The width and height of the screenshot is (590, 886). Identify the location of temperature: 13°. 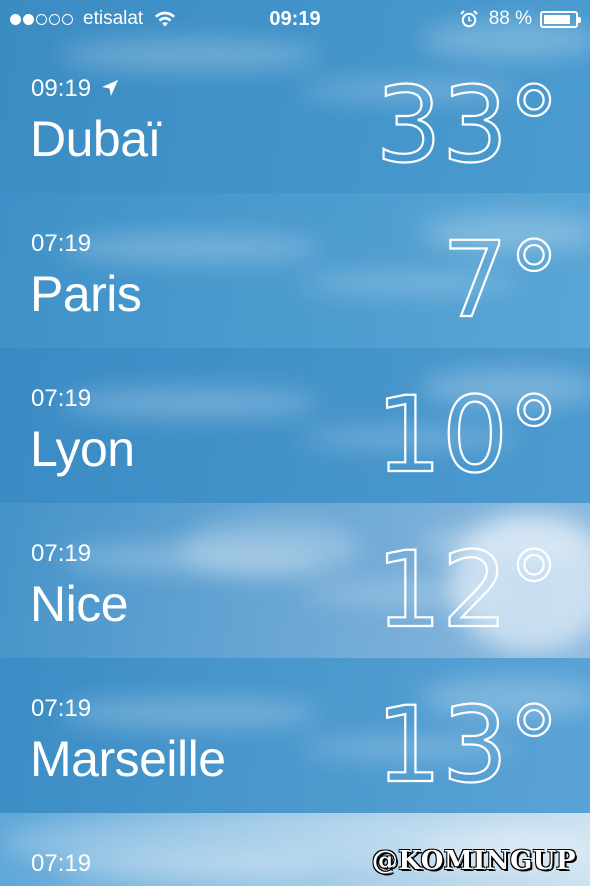
(468, 741).